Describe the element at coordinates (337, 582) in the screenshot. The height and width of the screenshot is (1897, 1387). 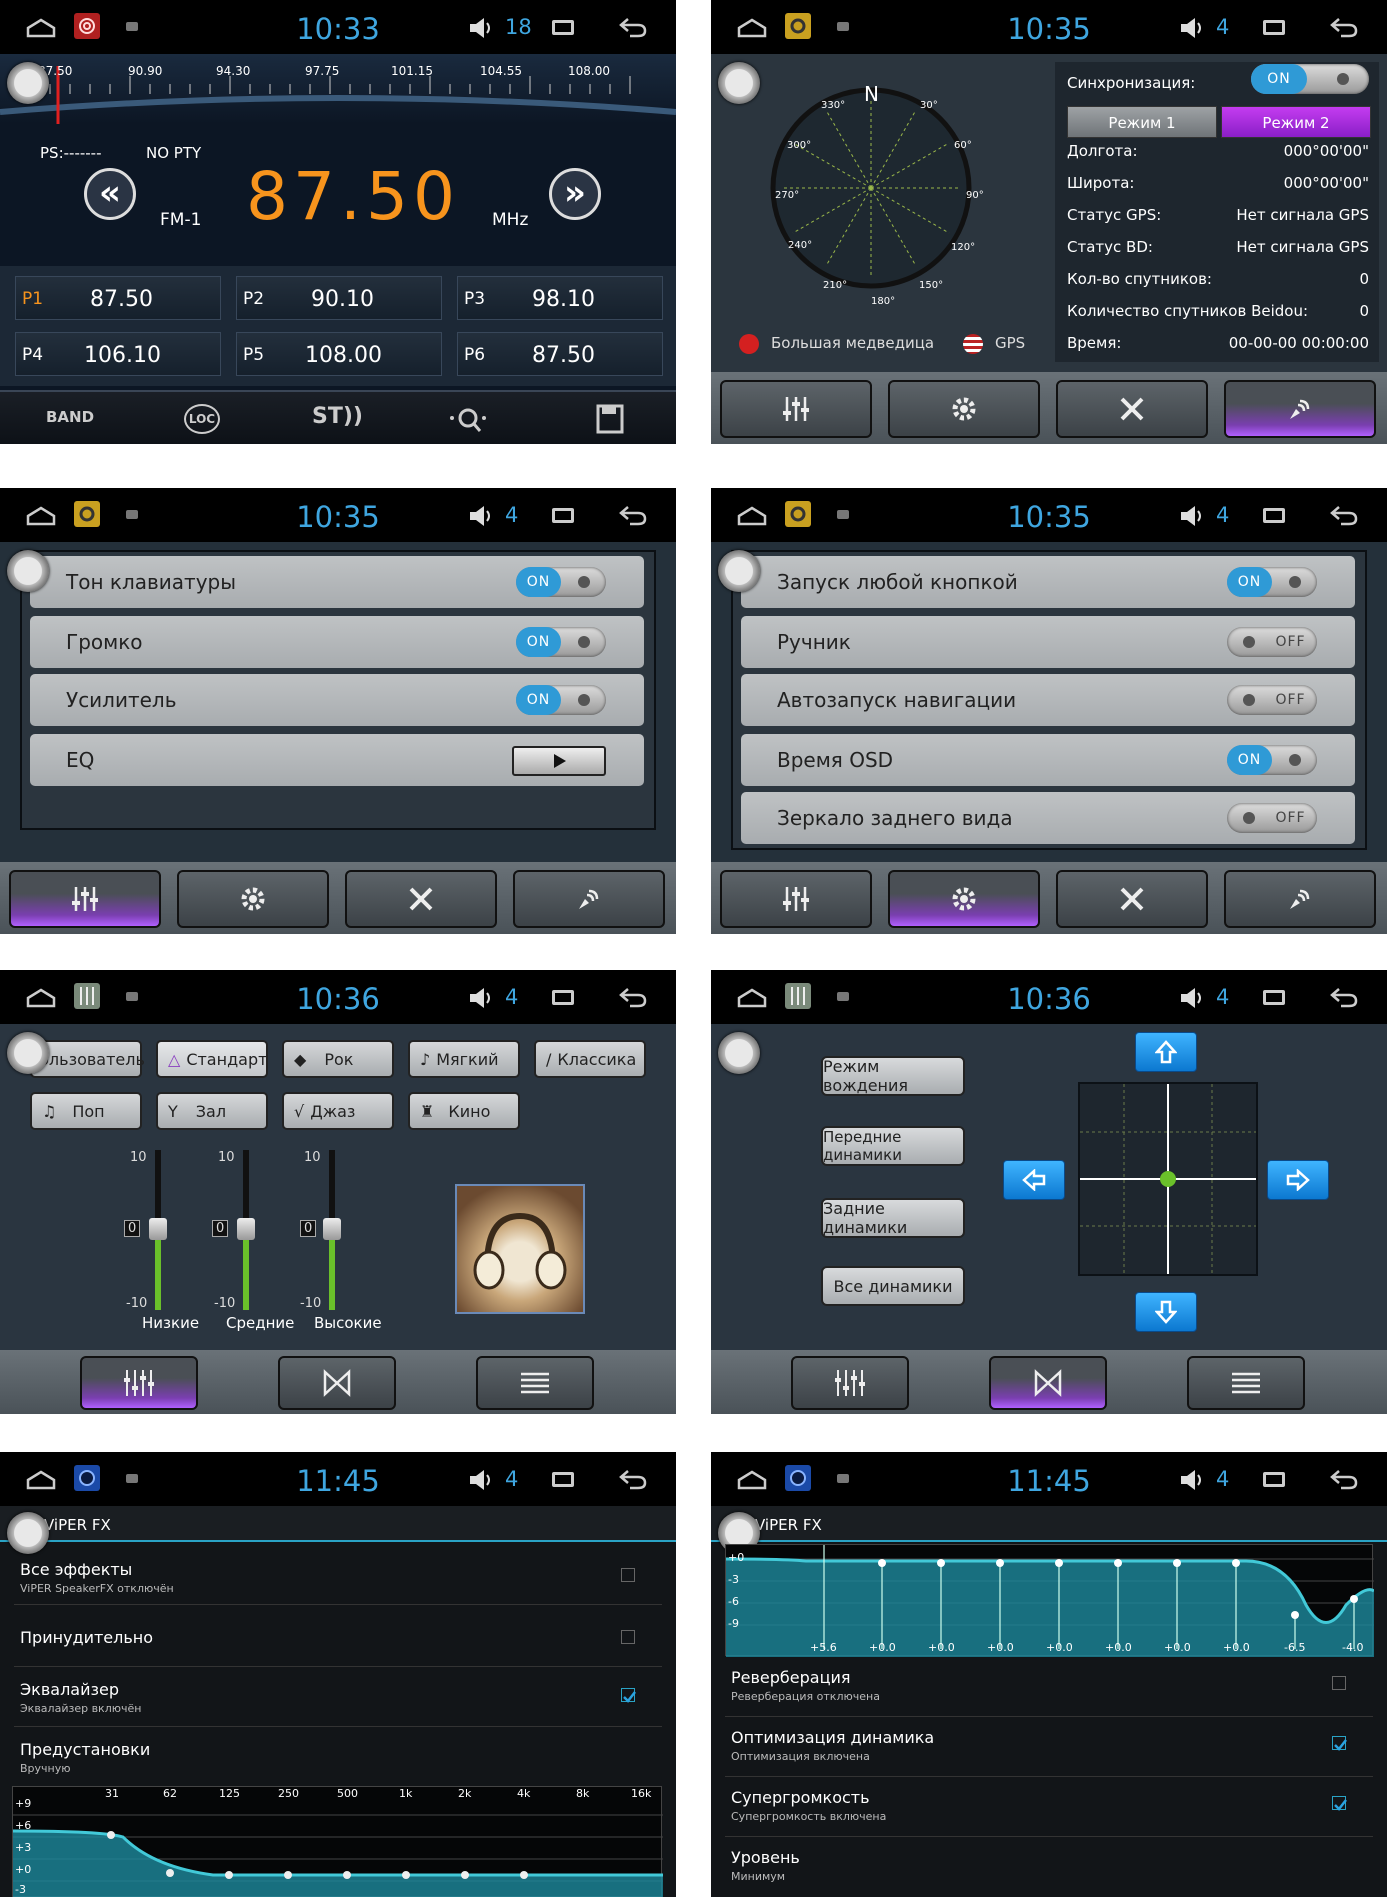
I see `setting-row: Тон клавиатуры ON` at that location.